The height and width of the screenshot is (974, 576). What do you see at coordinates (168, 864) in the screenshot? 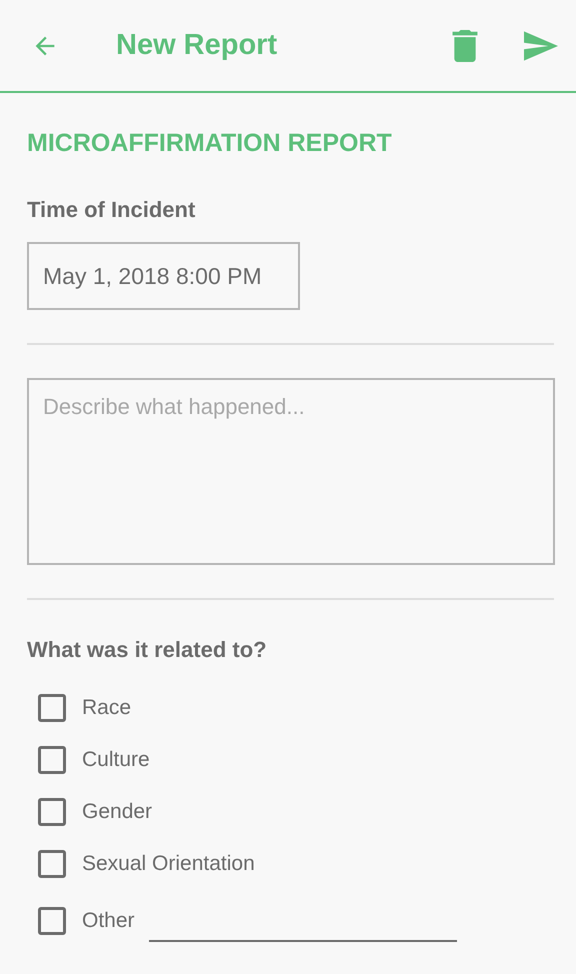
I see `option-label: Sexual Orientation` at bounding box center [168, 864].